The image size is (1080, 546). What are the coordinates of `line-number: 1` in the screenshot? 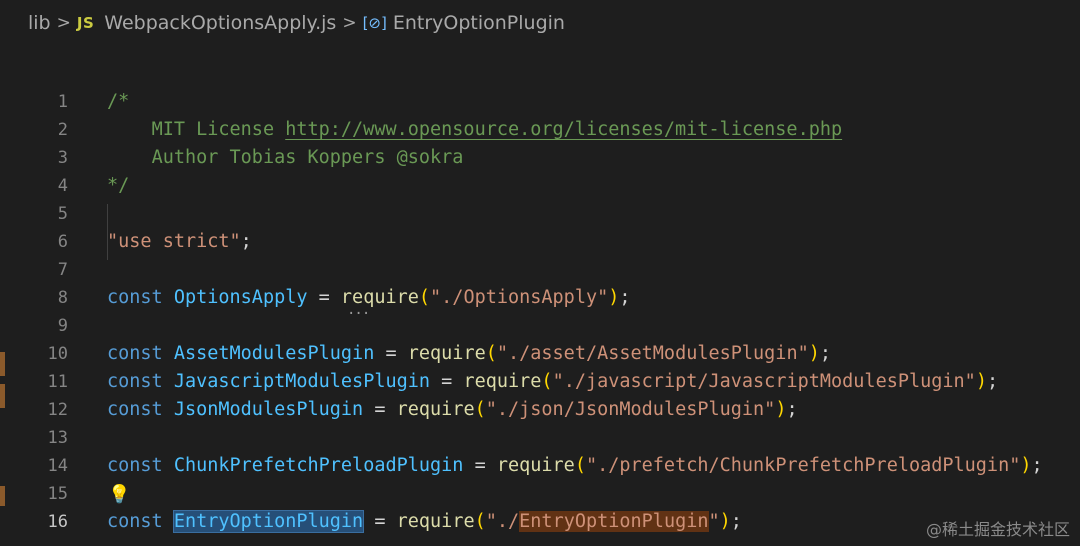 It's located at (62, 102).